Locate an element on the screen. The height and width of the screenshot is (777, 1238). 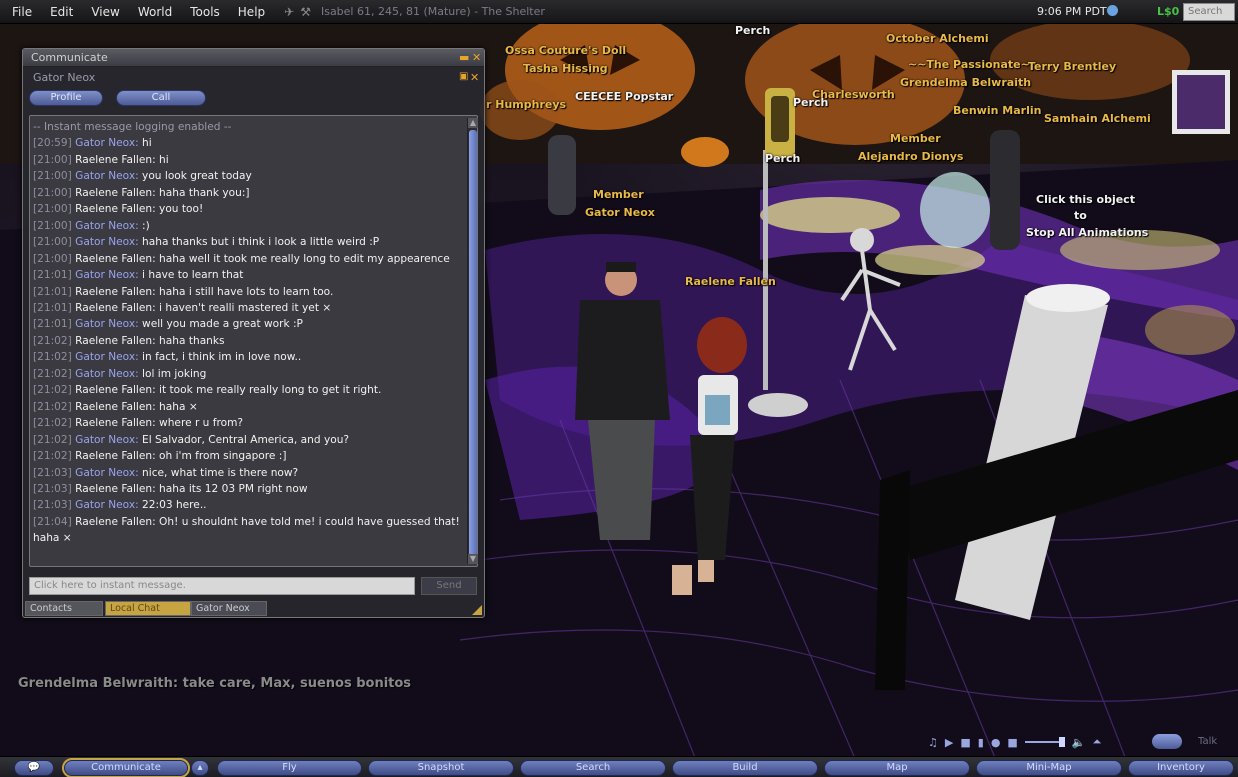
search-button: Search is located at coordinates (593, 768).